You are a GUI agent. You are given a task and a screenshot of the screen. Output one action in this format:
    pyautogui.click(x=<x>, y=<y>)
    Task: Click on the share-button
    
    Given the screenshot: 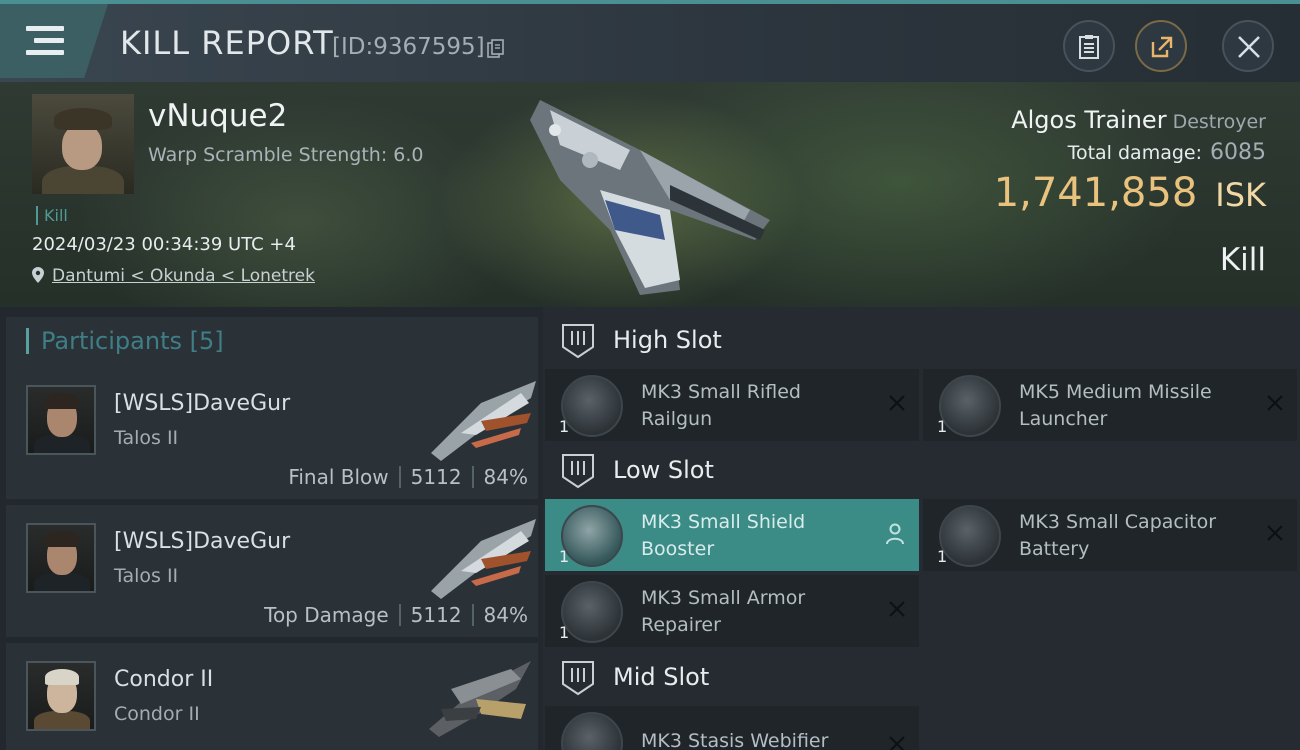 What is the action you would take?
    pyautogui.click(x=1161, y=46)
    